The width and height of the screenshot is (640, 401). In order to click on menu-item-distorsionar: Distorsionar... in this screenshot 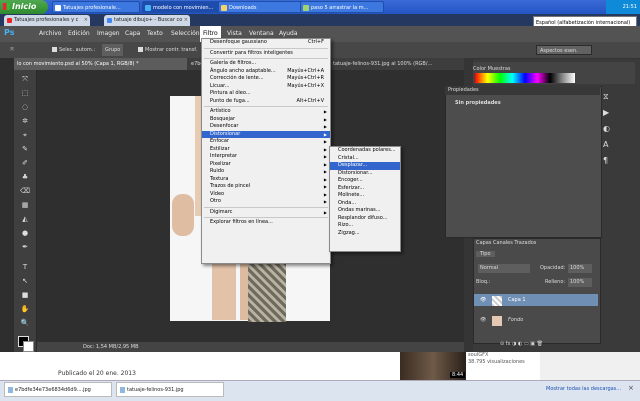, I will do `click(365, 174)`.